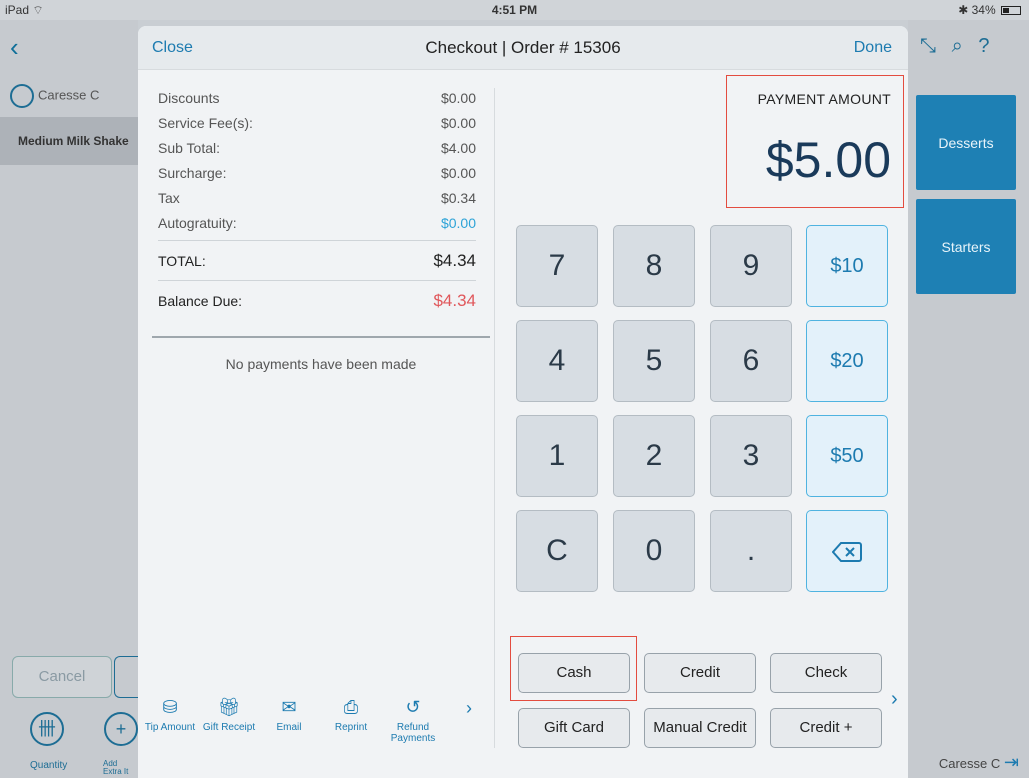 This screenshot has width=1029, height=778. I want to click on email-button: ✉ Email, so click(289, 713).